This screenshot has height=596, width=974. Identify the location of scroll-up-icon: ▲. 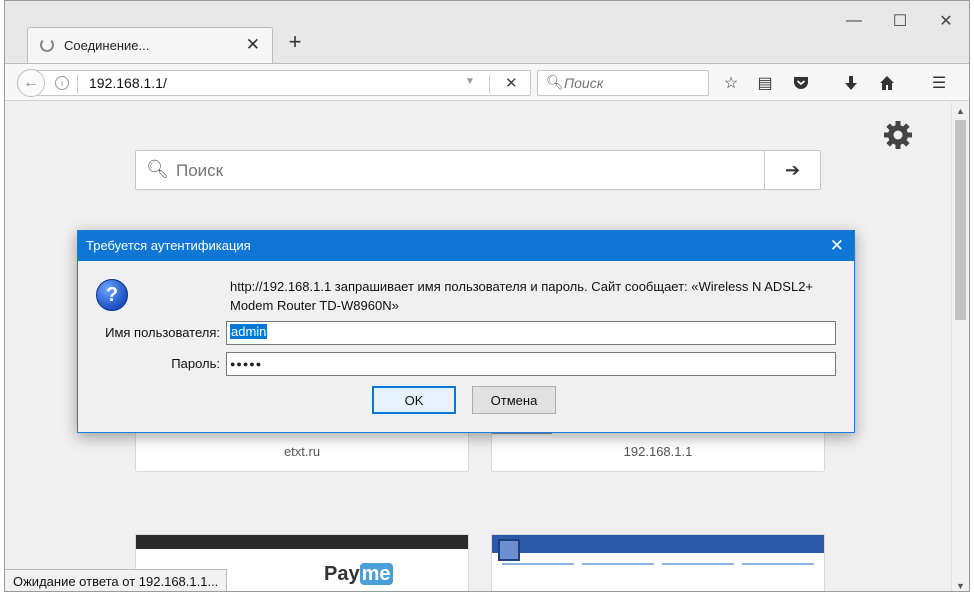
(960, 111).